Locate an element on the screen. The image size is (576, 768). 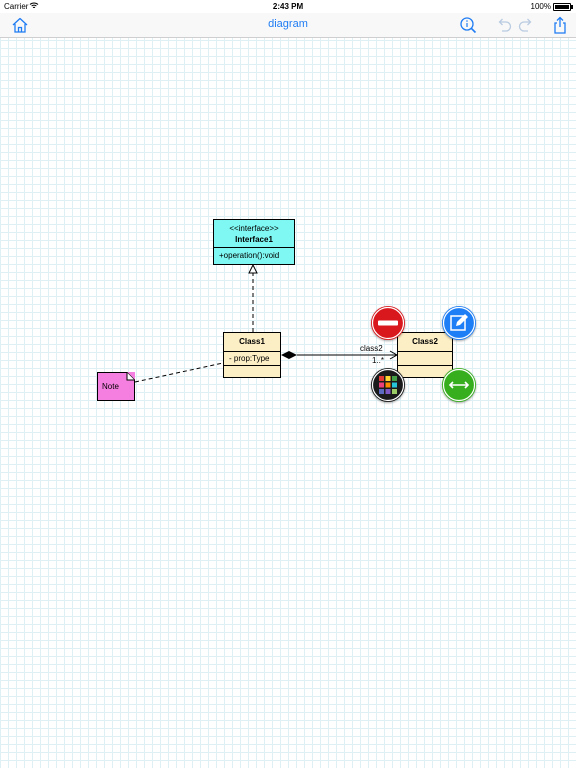
interface-name: Interface1 is located at coordinates (254, 239).